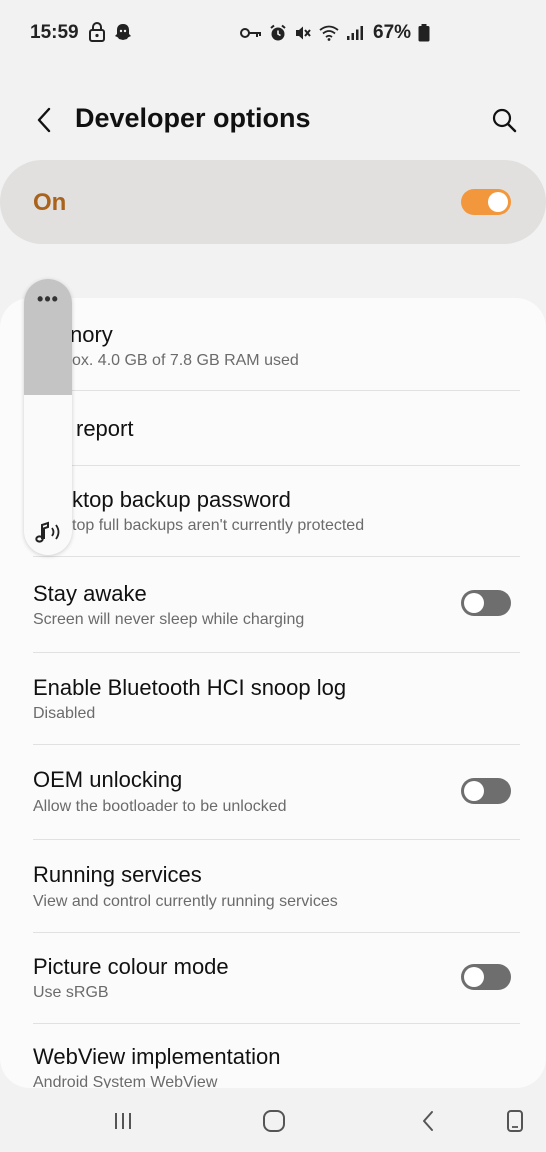  I want to click on back-chevron-icon, so click(44, 120).